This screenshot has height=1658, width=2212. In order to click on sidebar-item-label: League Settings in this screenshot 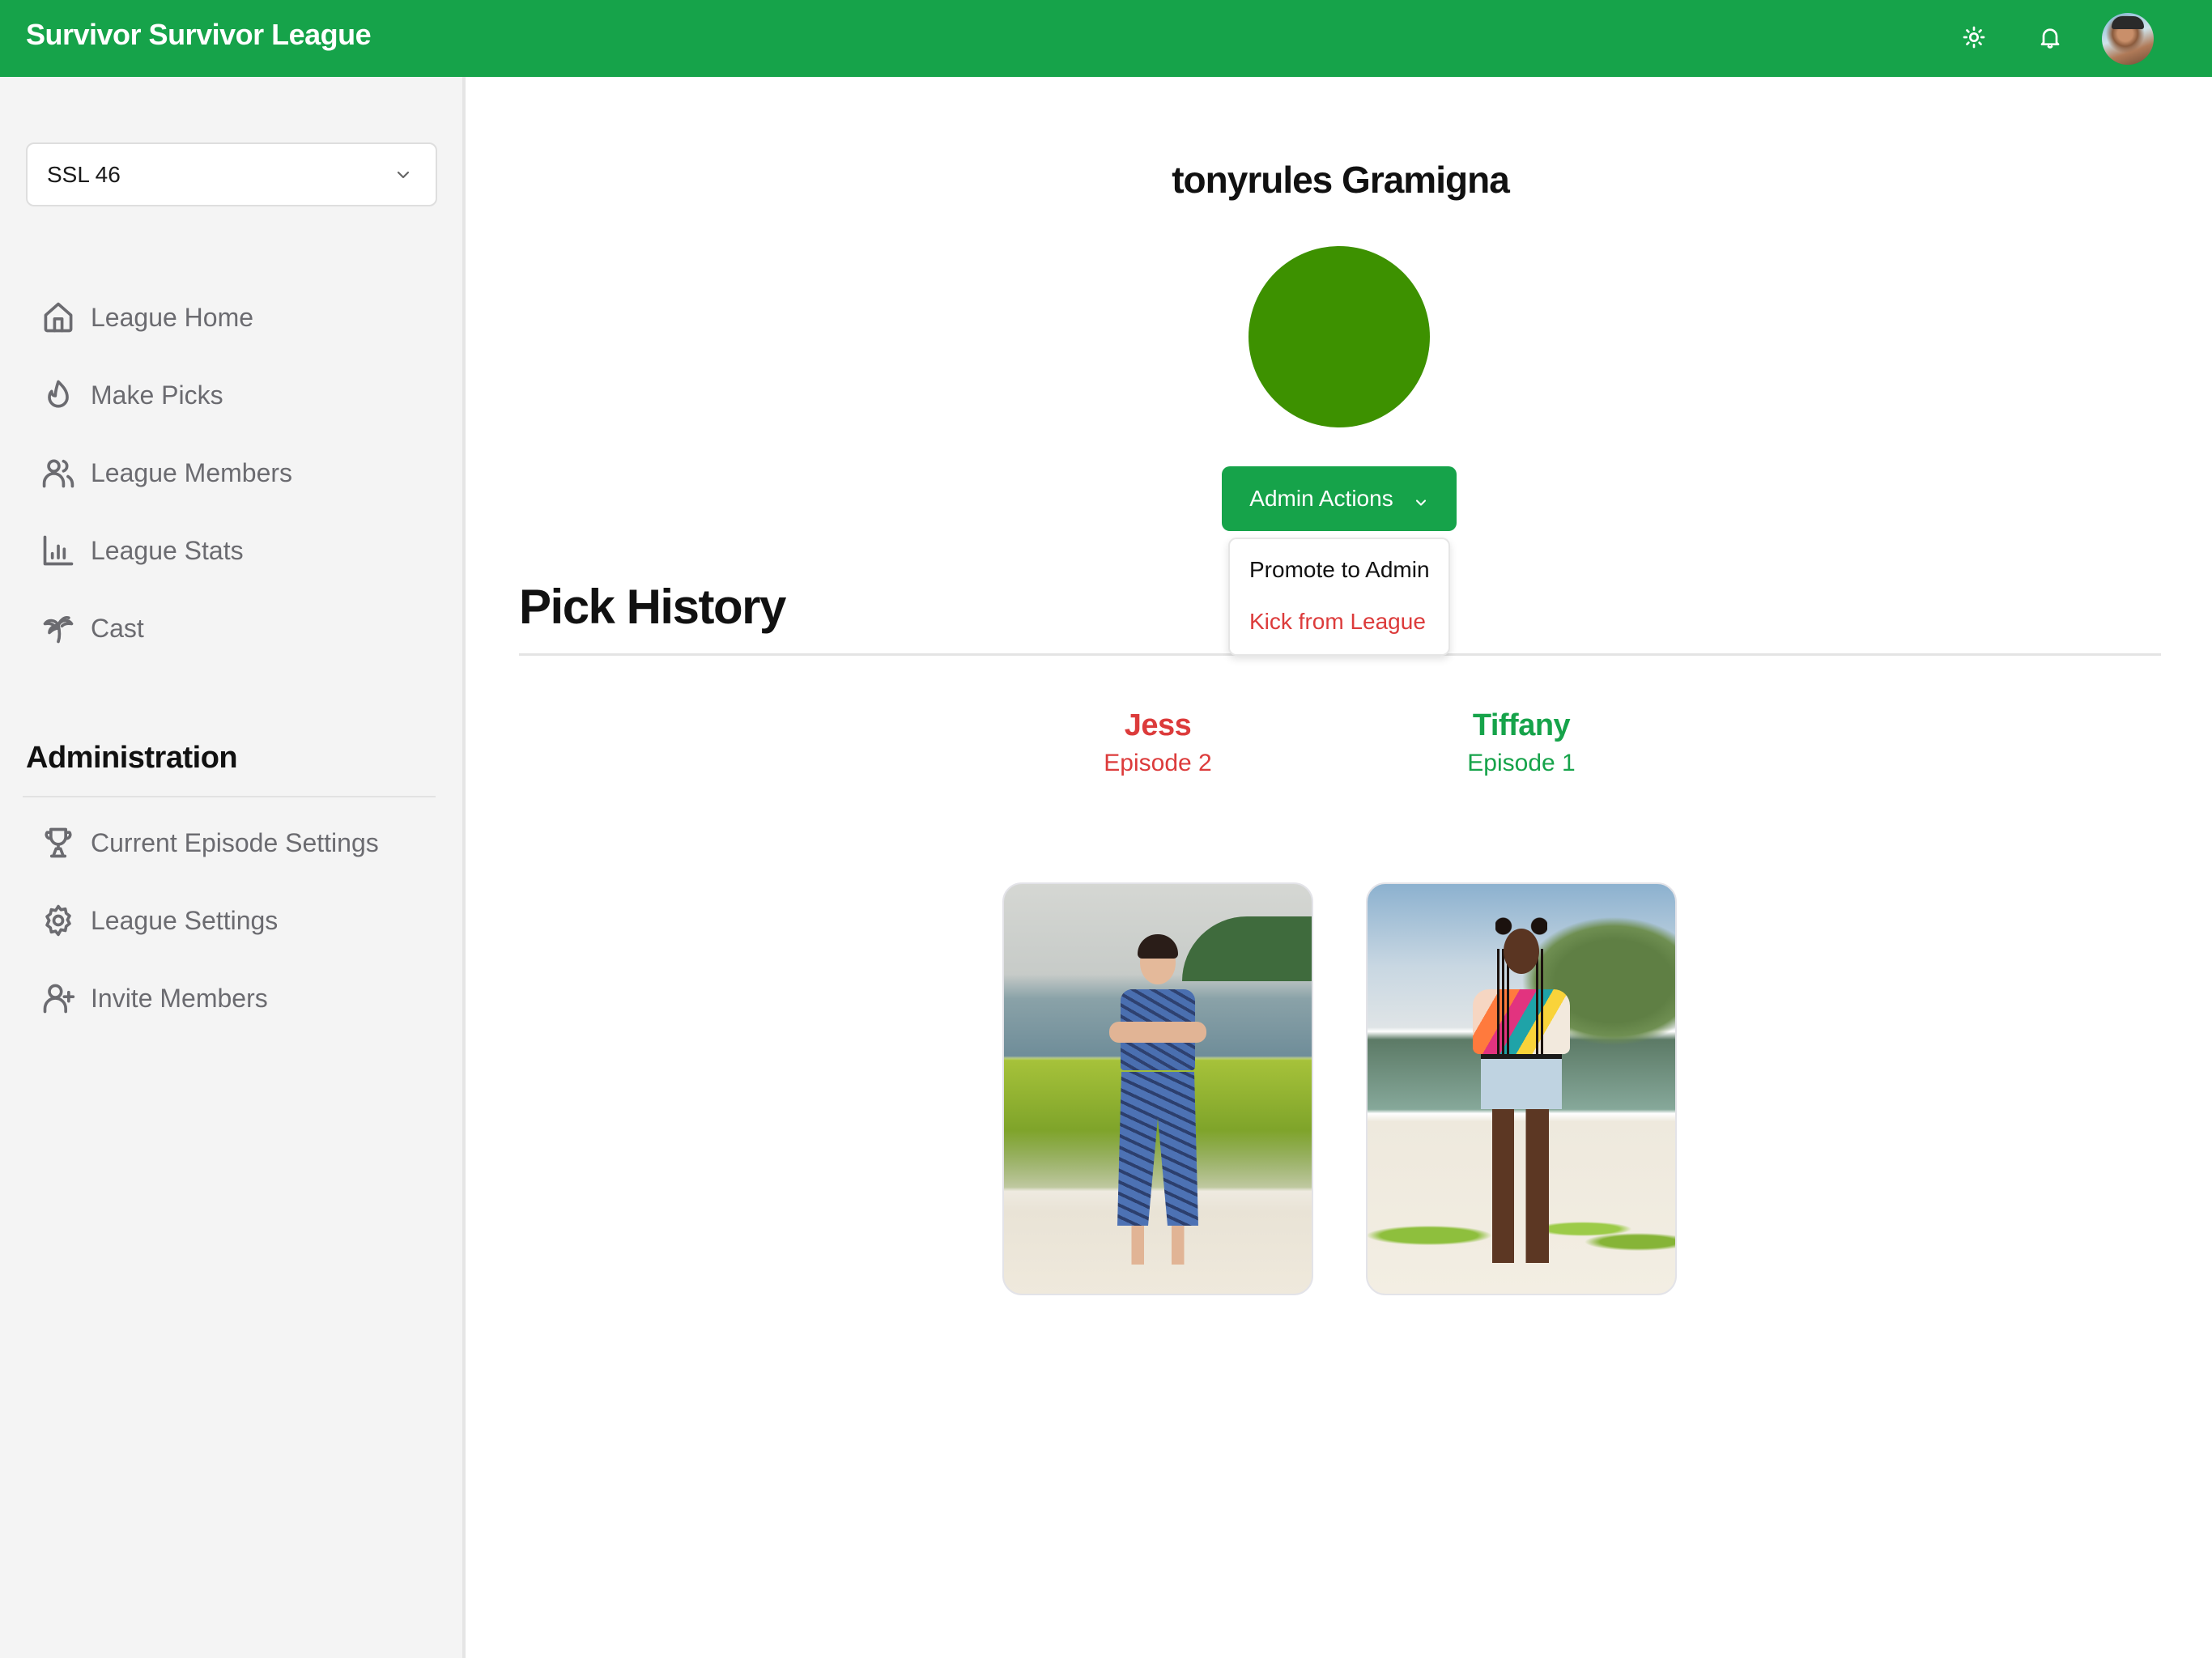, I will do `click(185, 920)`.